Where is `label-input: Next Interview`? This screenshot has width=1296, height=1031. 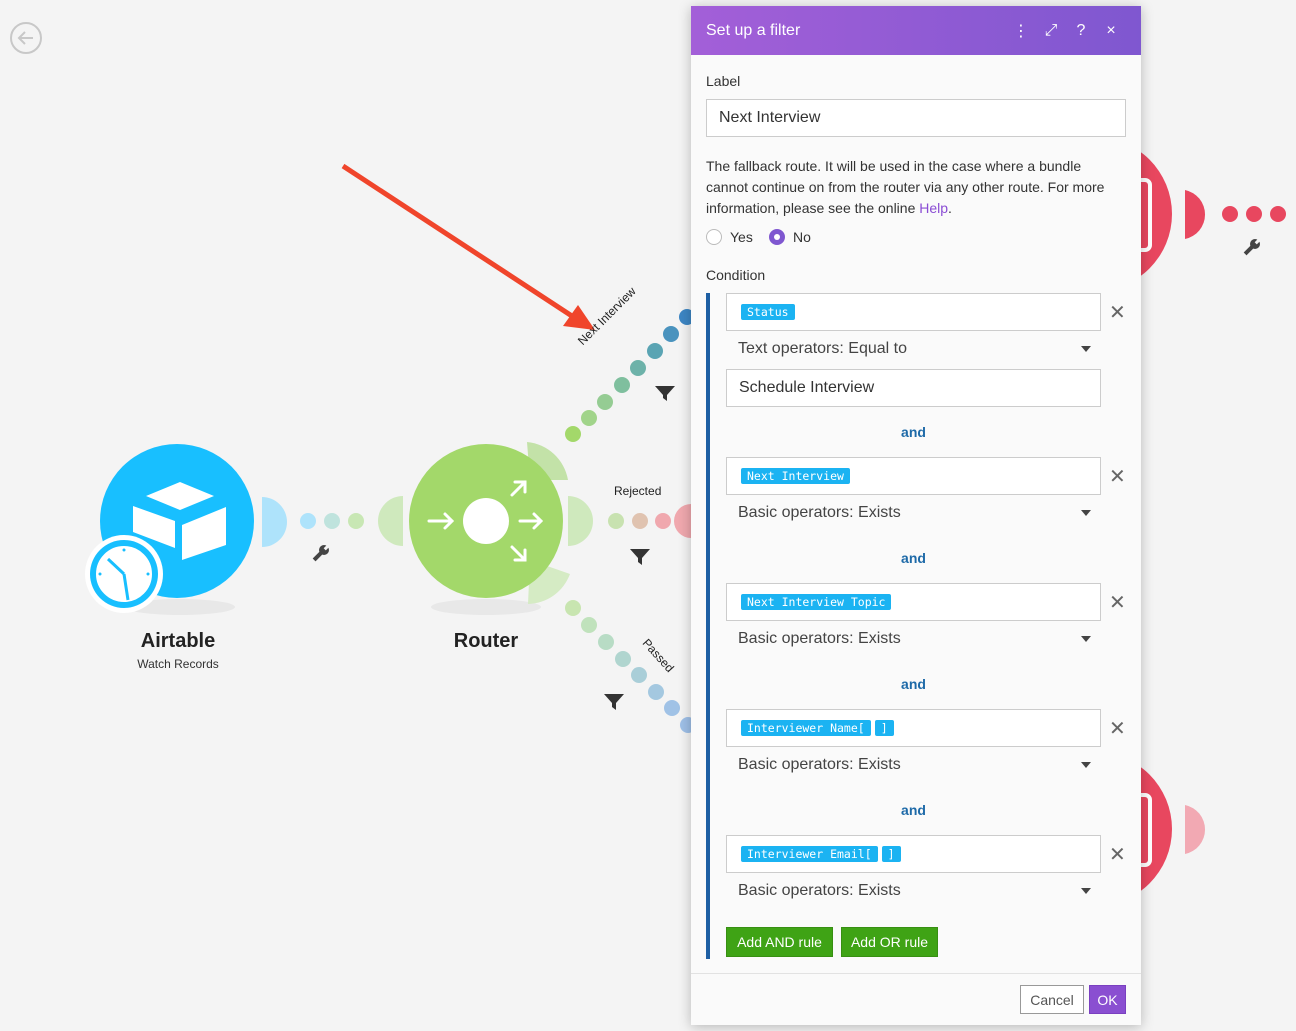
label-input: Next Interview is located at coordinates (916, 118).